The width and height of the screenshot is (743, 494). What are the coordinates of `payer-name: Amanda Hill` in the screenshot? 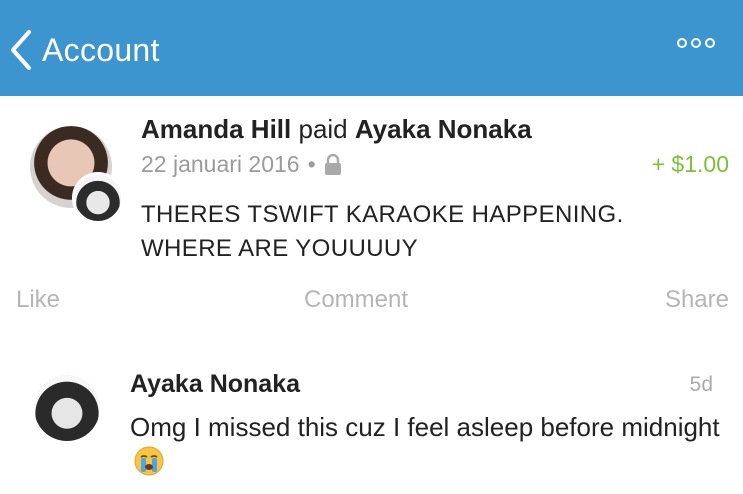 It's located at (216, 129).